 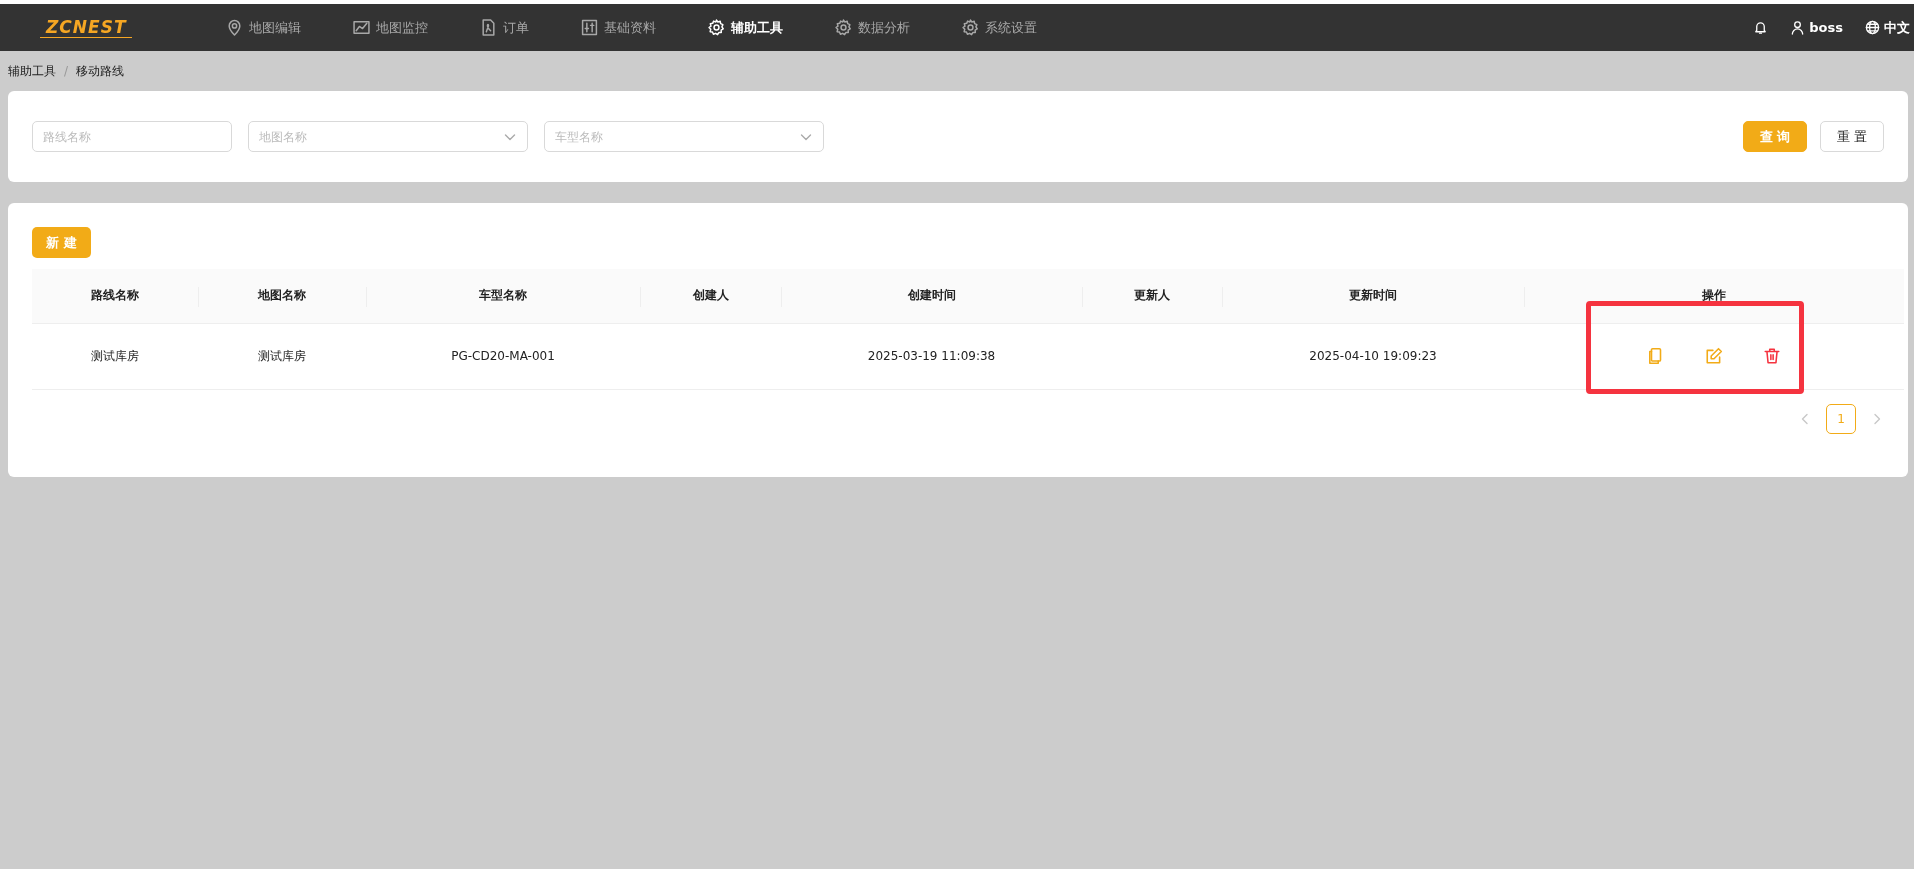 What do you see at coordinates (391, 27) in the screenshot?
I see `nav-item: 地图监控` at bounding box center [391, 27].